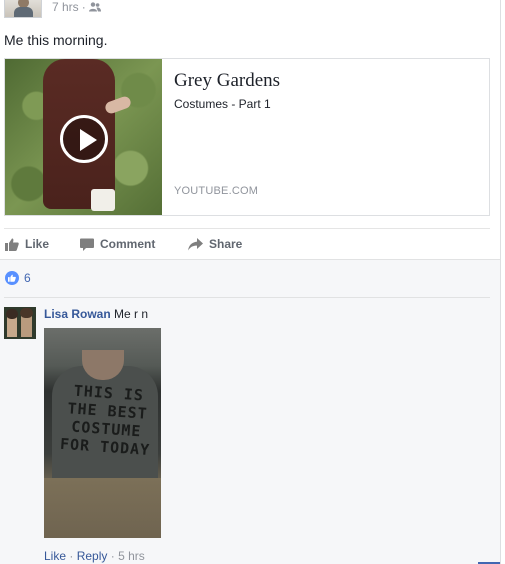  I want to click on friends-icon, so click(94, 7).